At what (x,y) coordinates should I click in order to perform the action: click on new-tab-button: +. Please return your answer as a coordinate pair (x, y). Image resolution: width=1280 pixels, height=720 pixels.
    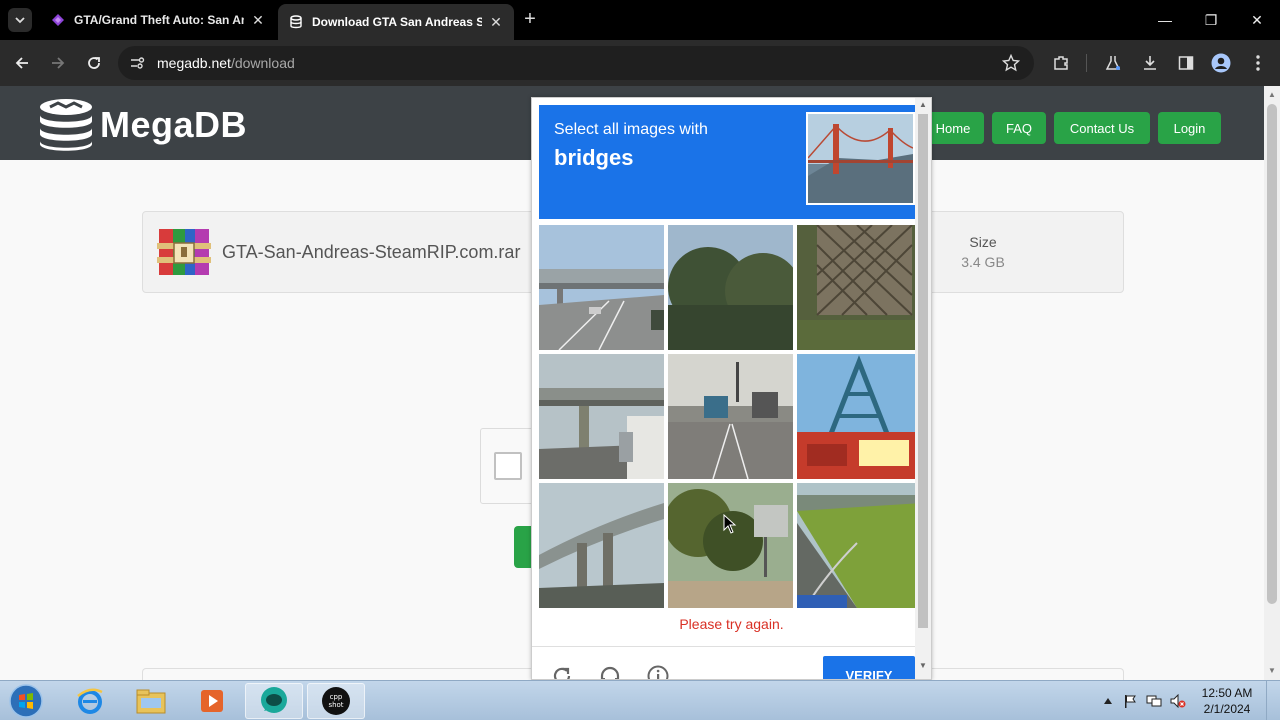
    Looking at the image, I should click on (530, 20).